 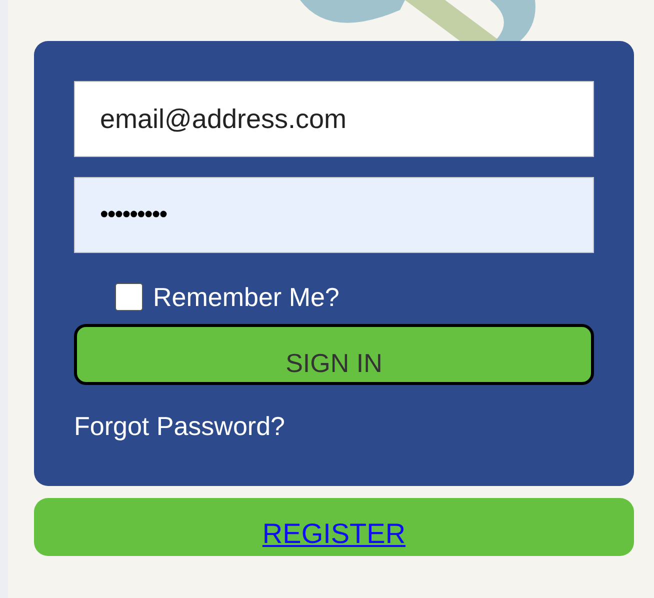 I want to click on forgot-password-link: Forgot Password?, so click(x=179, y=426).